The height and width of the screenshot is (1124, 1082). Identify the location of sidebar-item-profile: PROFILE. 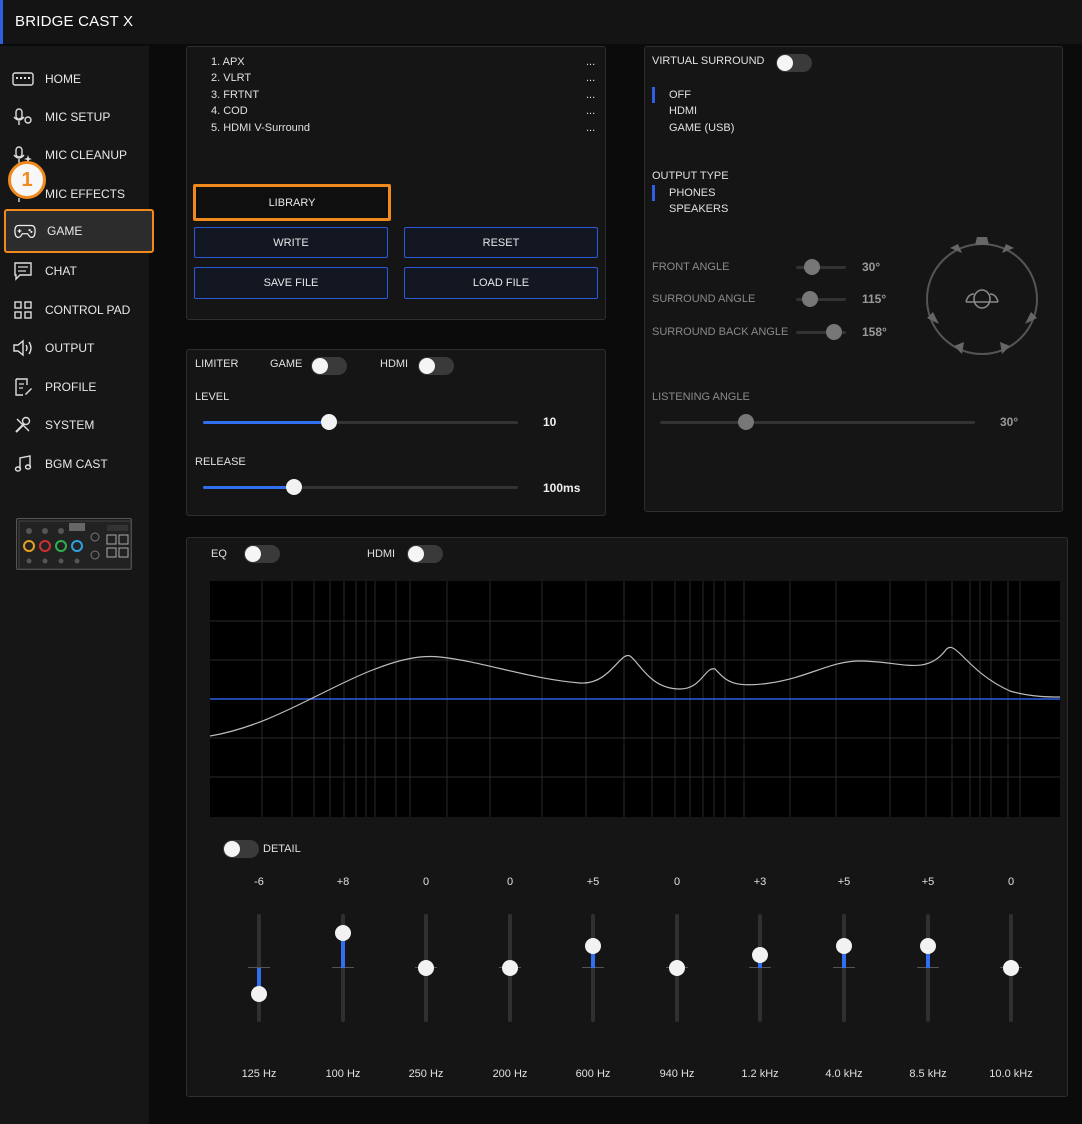
(79, 387).